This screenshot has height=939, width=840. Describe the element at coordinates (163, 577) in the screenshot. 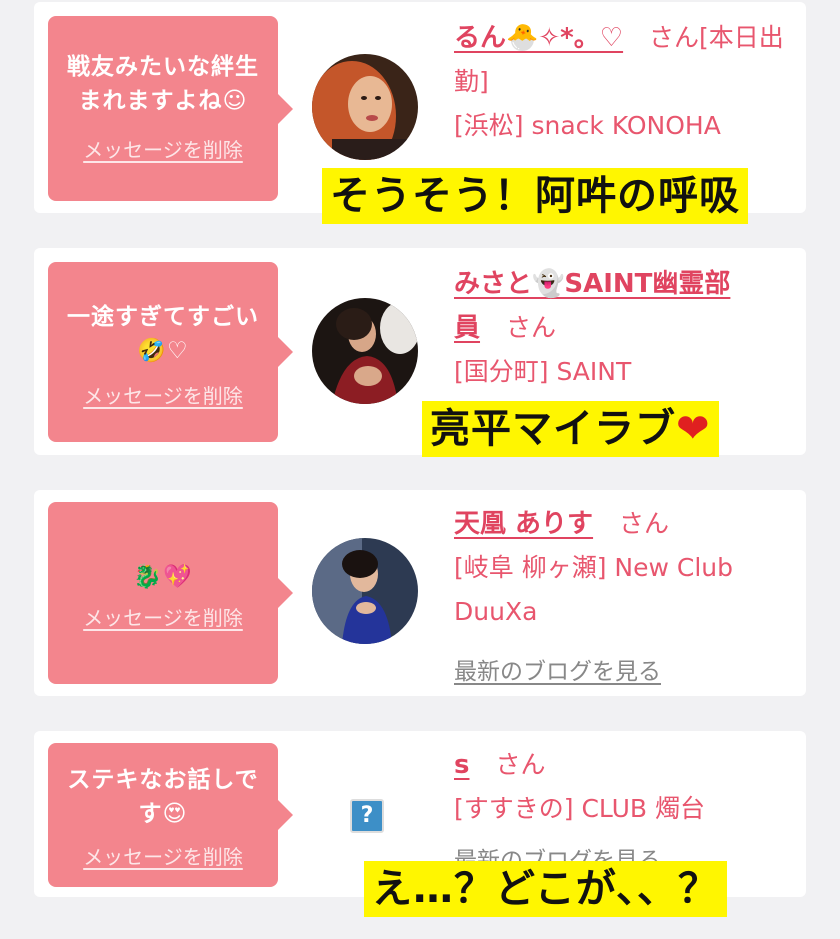

I see `message-text: 🐉💖` at that location.